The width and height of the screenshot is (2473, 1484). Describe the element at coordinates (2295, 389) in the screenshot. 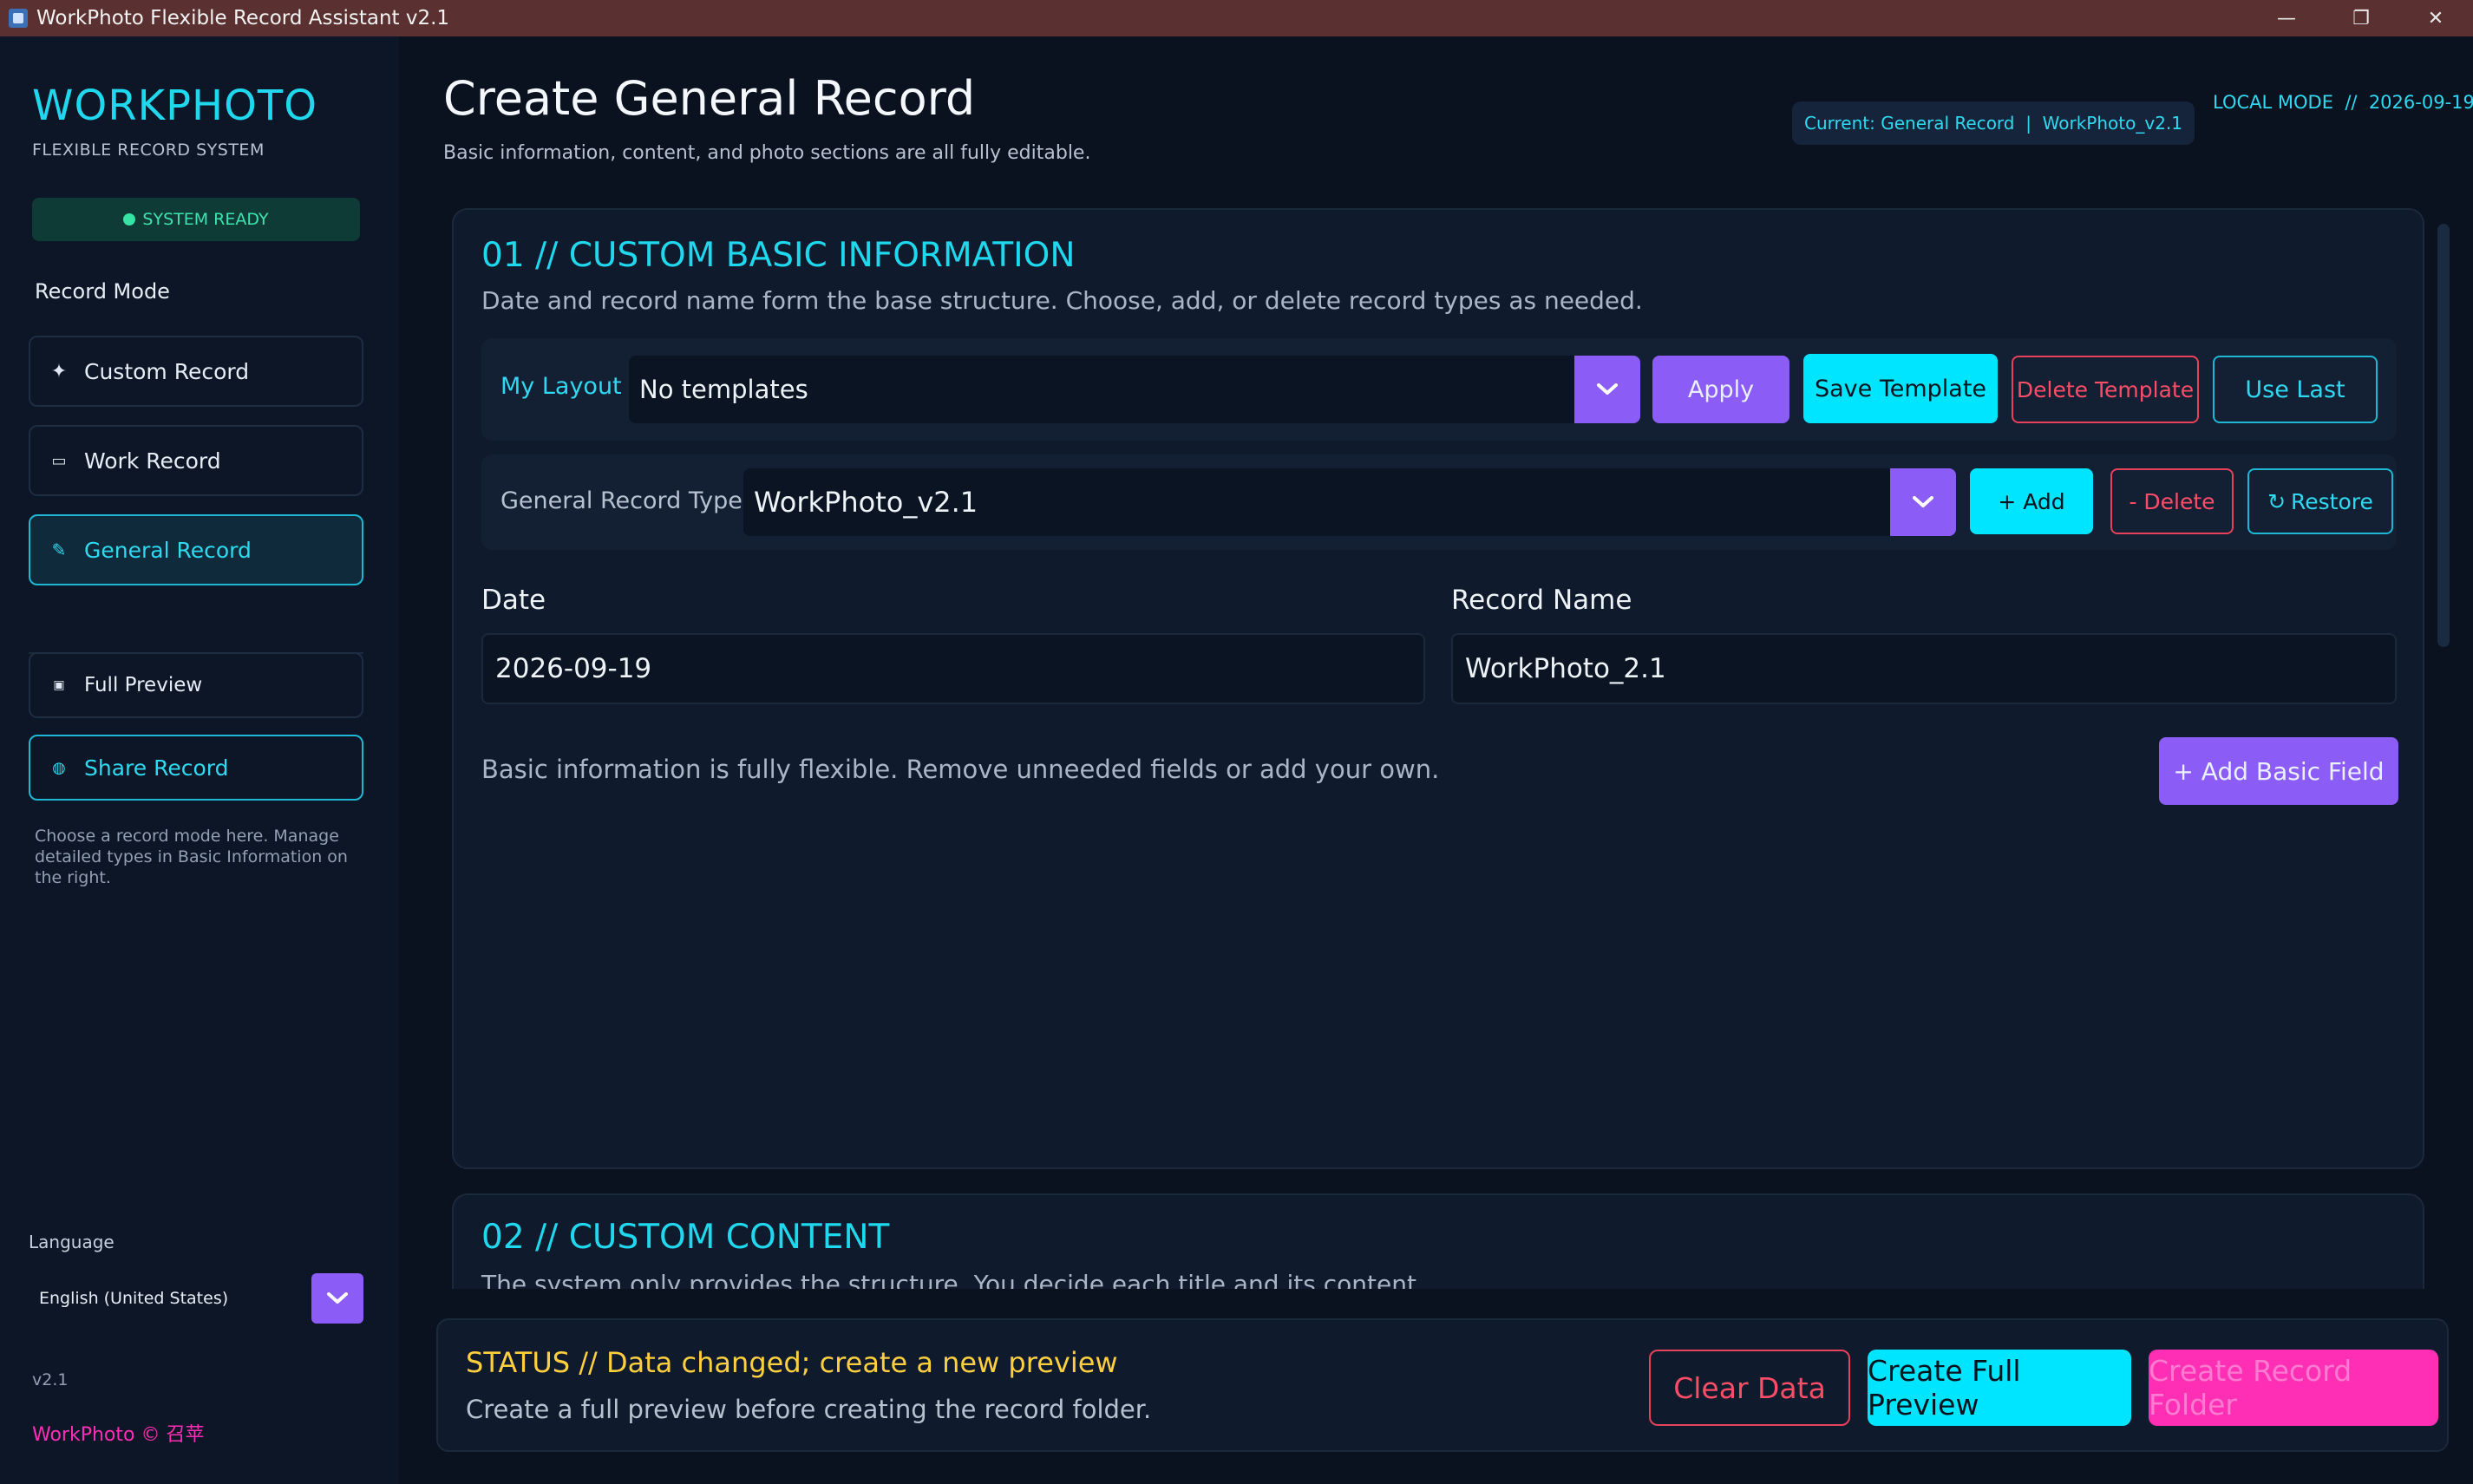

I see `use-last-button: Use Last` at that location.